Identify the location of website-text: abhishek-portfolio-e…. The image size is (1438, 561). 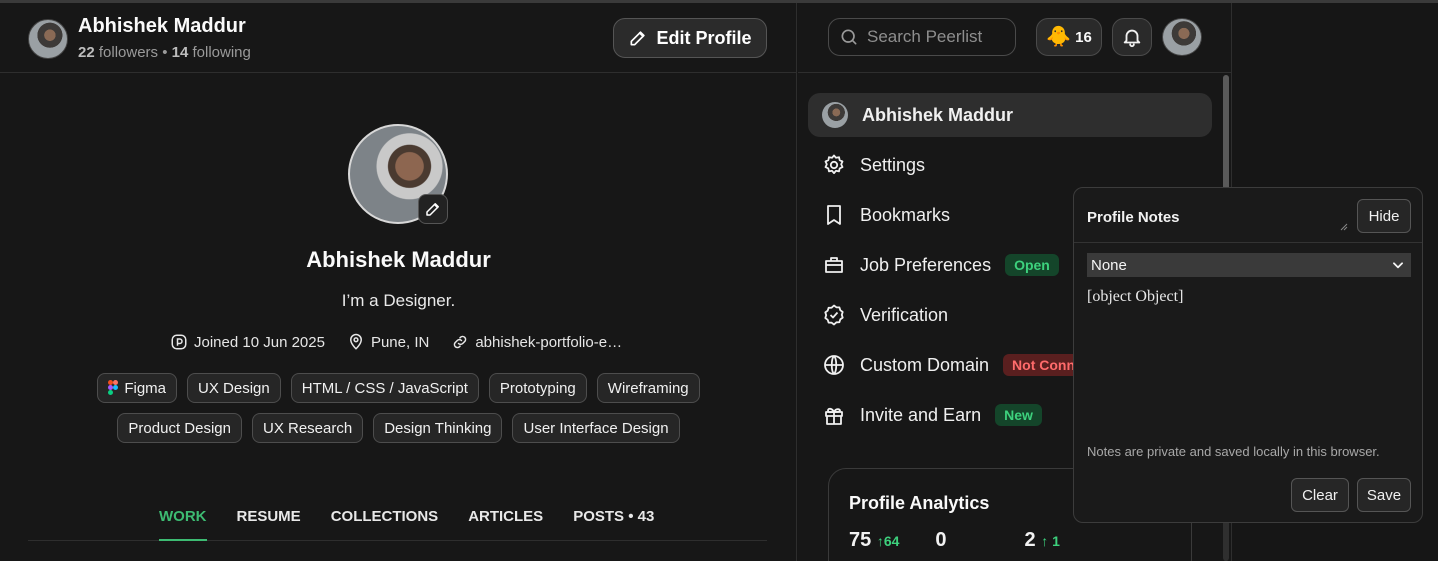
(549, 342).